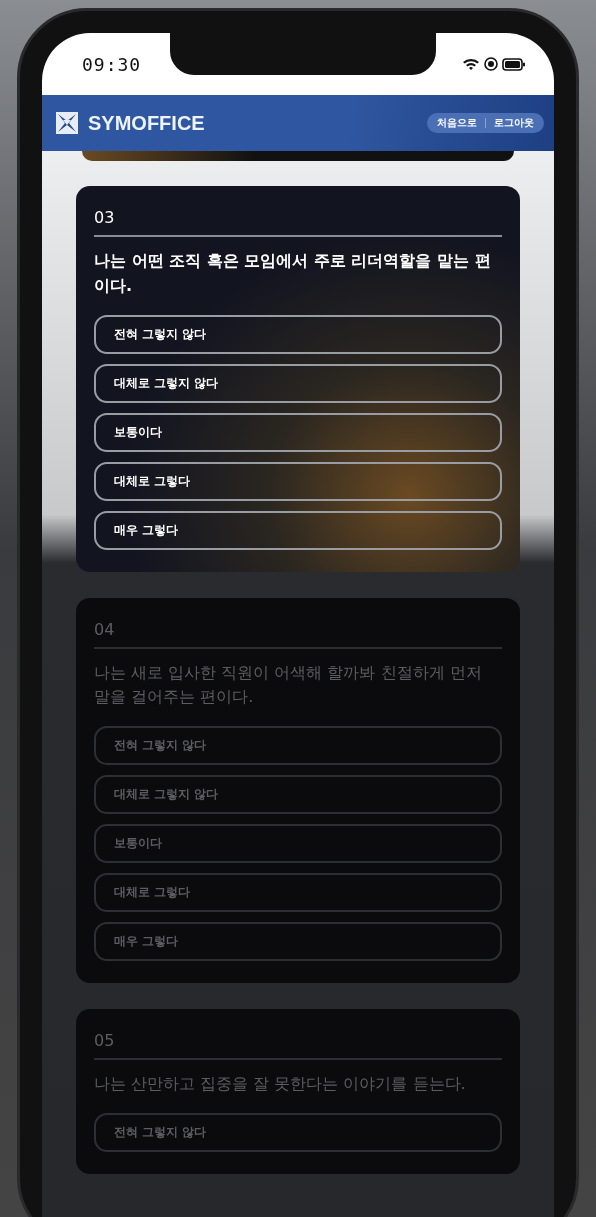 This screenshot has height=1217, width=596. Describe the element at coordinates (288, 685) in the screenshot. I see `question-text: 나는 새로 입사한 직원이 어색해 할까봐 친절하게 먼저 말을 걸어주는 편이다.` at that location.